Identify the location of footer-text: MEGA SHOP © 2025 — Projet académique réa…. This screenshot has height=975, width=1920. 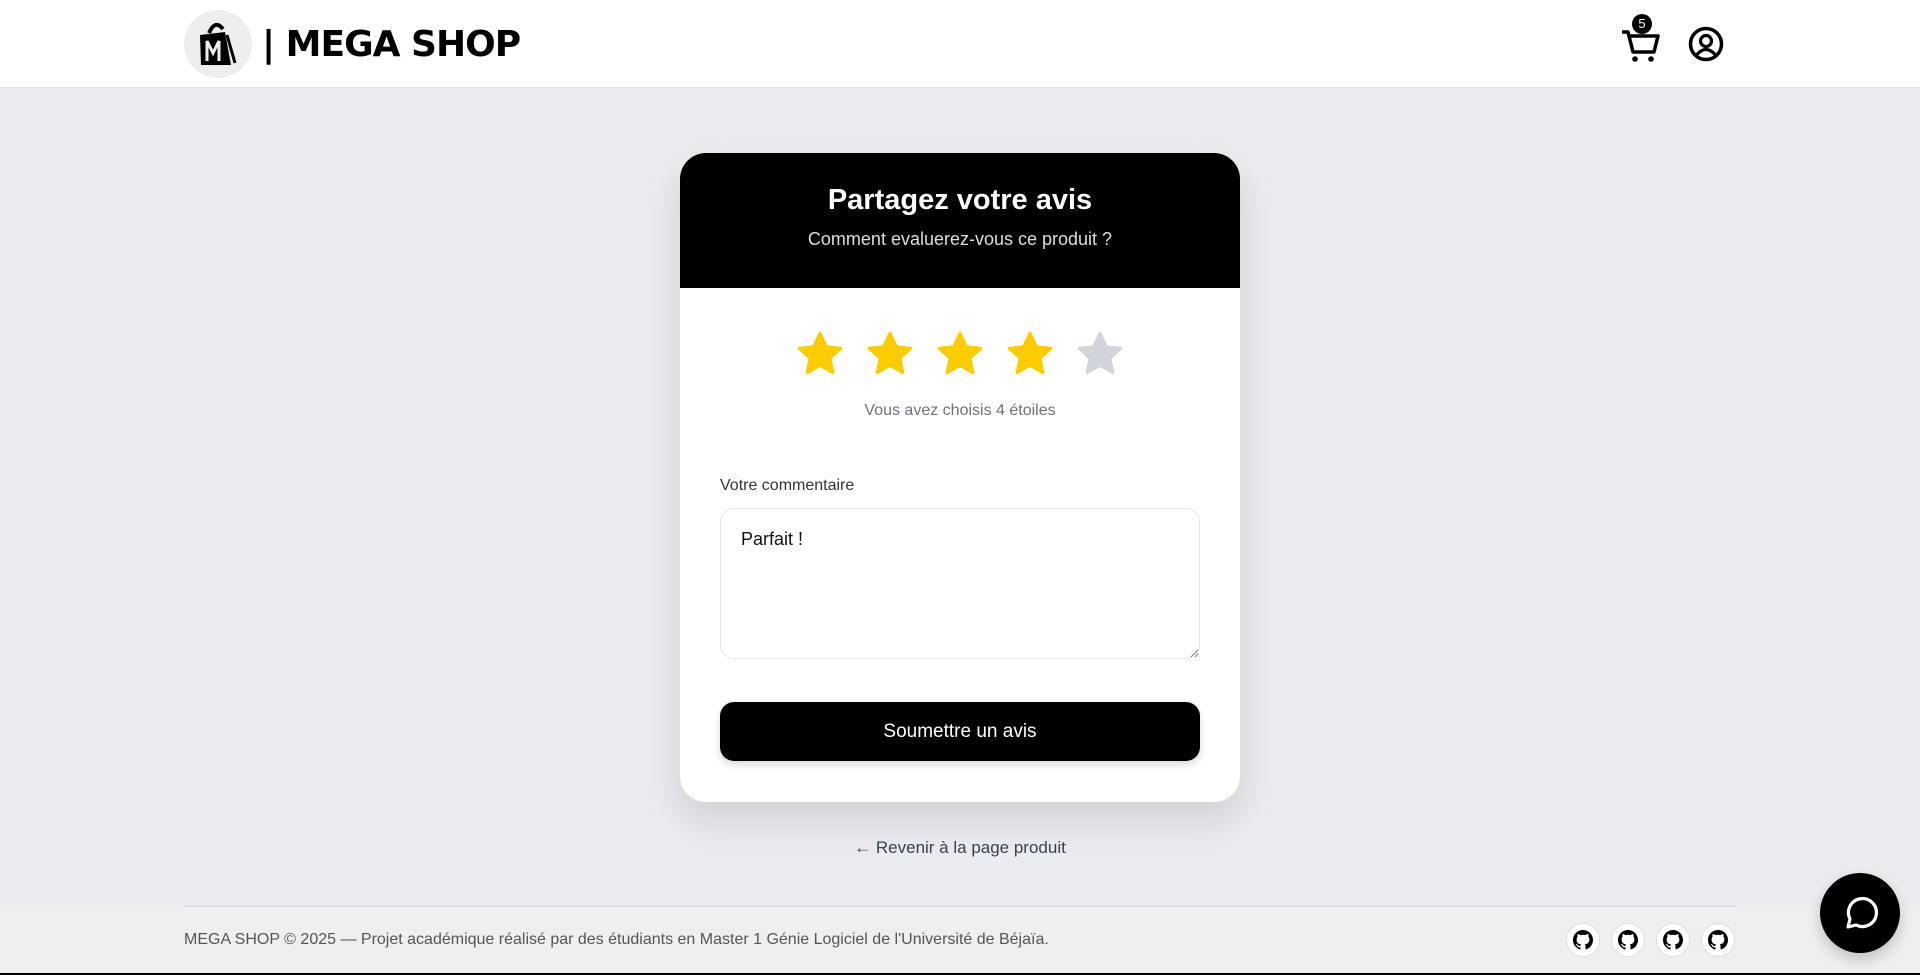
(616, 939).